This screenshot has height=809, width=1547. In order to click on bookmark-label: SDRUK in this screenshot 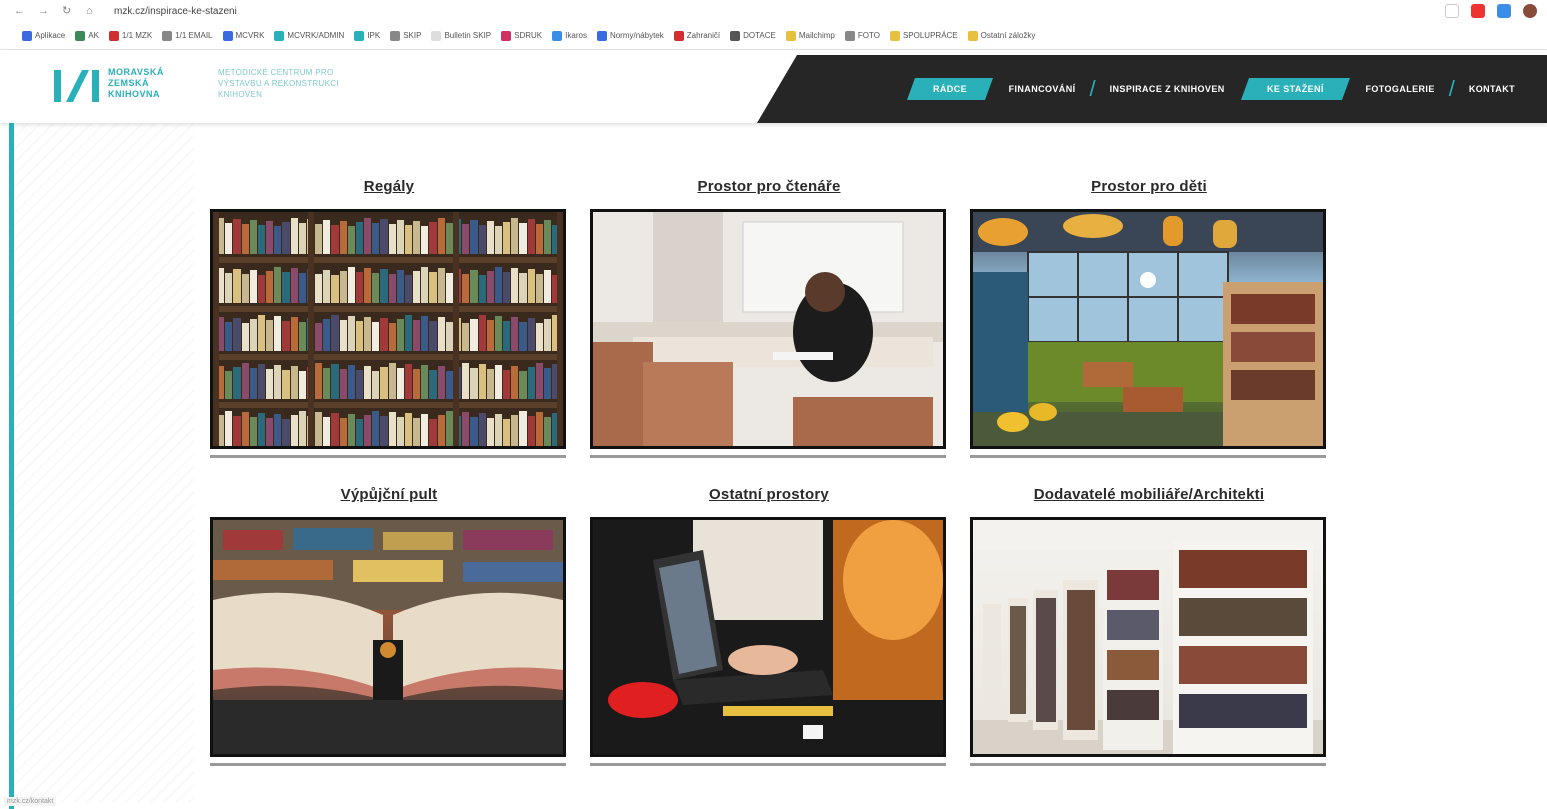, I will do `click(528, 35)`.